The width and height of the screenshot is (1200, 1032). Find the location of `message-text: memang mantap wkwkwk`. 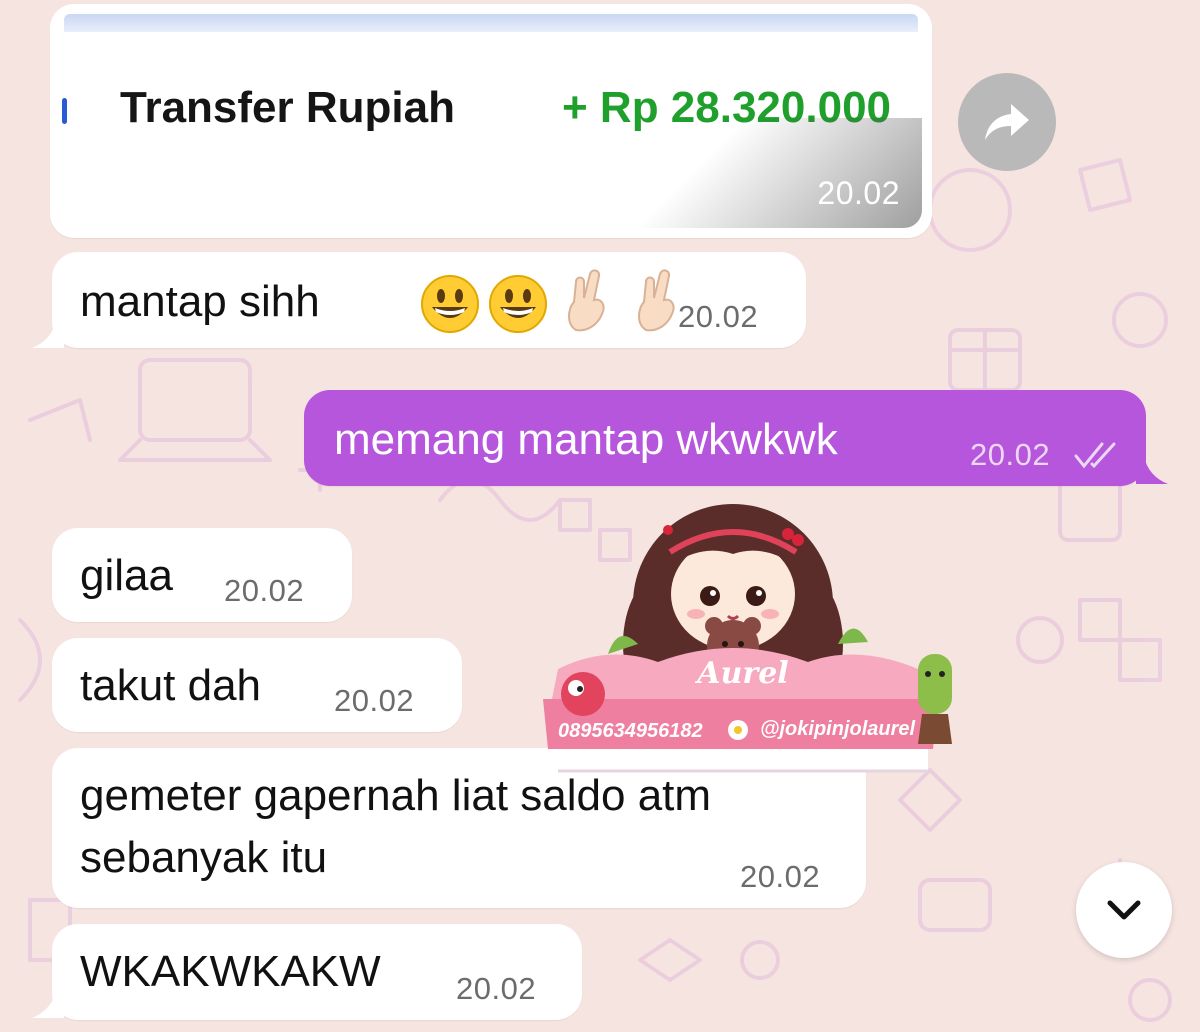

message-text: memang mantap wkwkwk is located at coordinates (586, 439).